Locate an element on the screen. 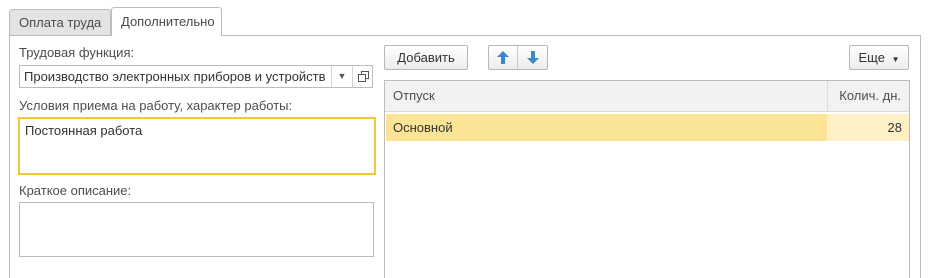  arrow-down-icon is located at coordinates (532, 57).